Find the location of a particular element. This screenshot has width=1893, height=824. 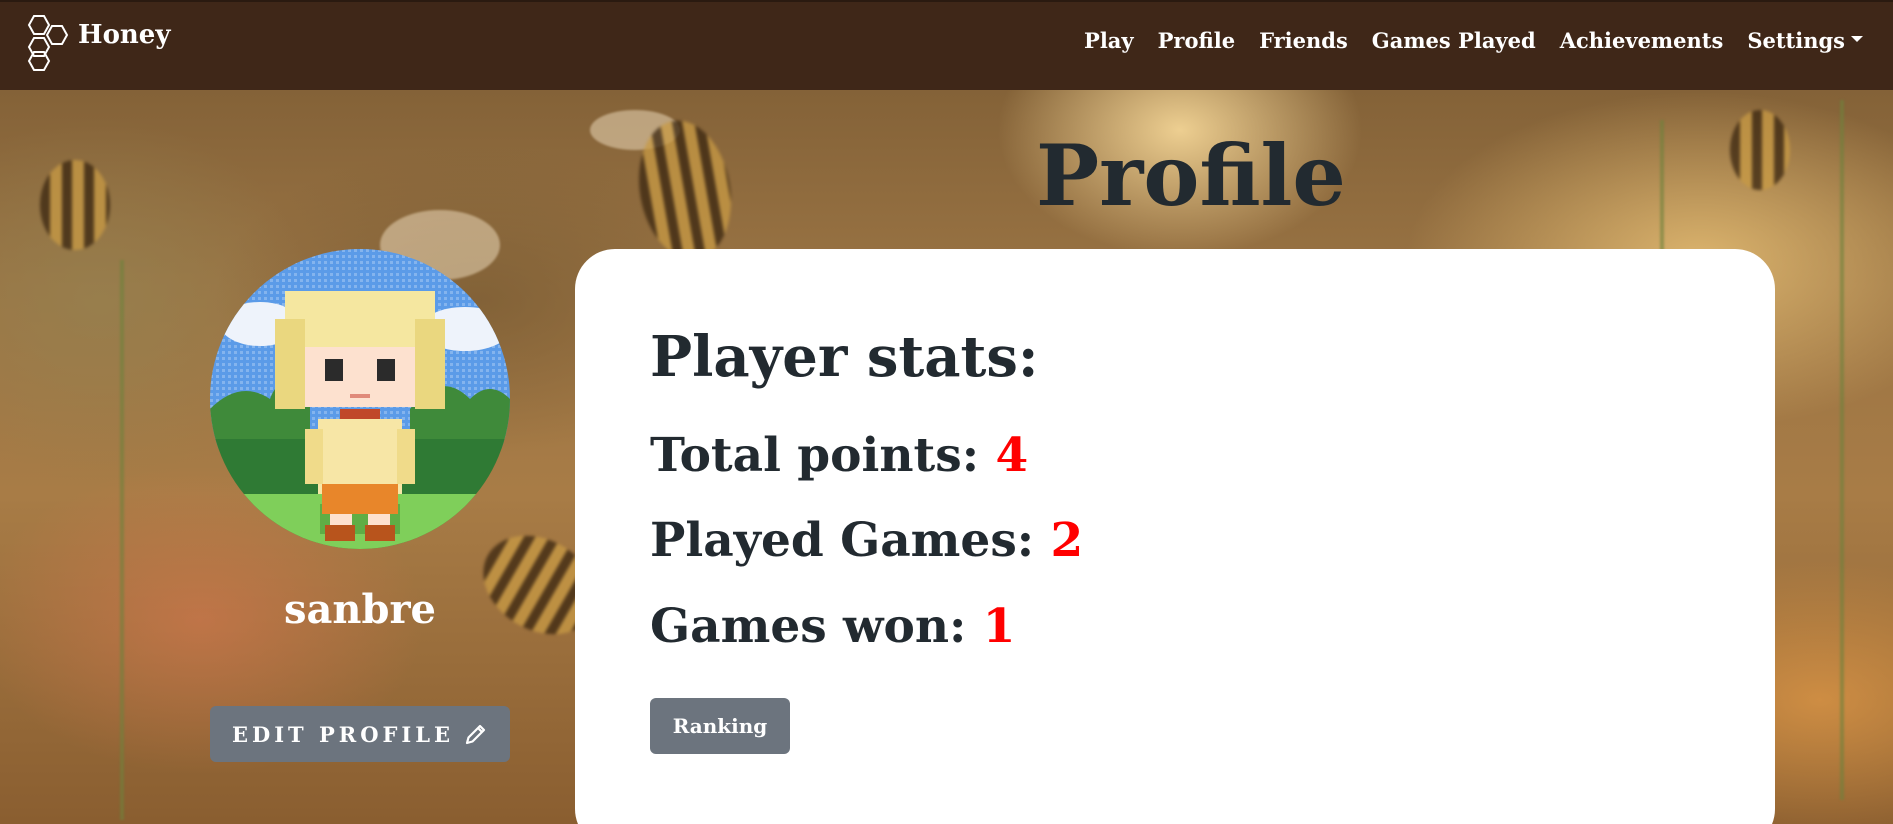

avatar is located at coordinates (360, 399).